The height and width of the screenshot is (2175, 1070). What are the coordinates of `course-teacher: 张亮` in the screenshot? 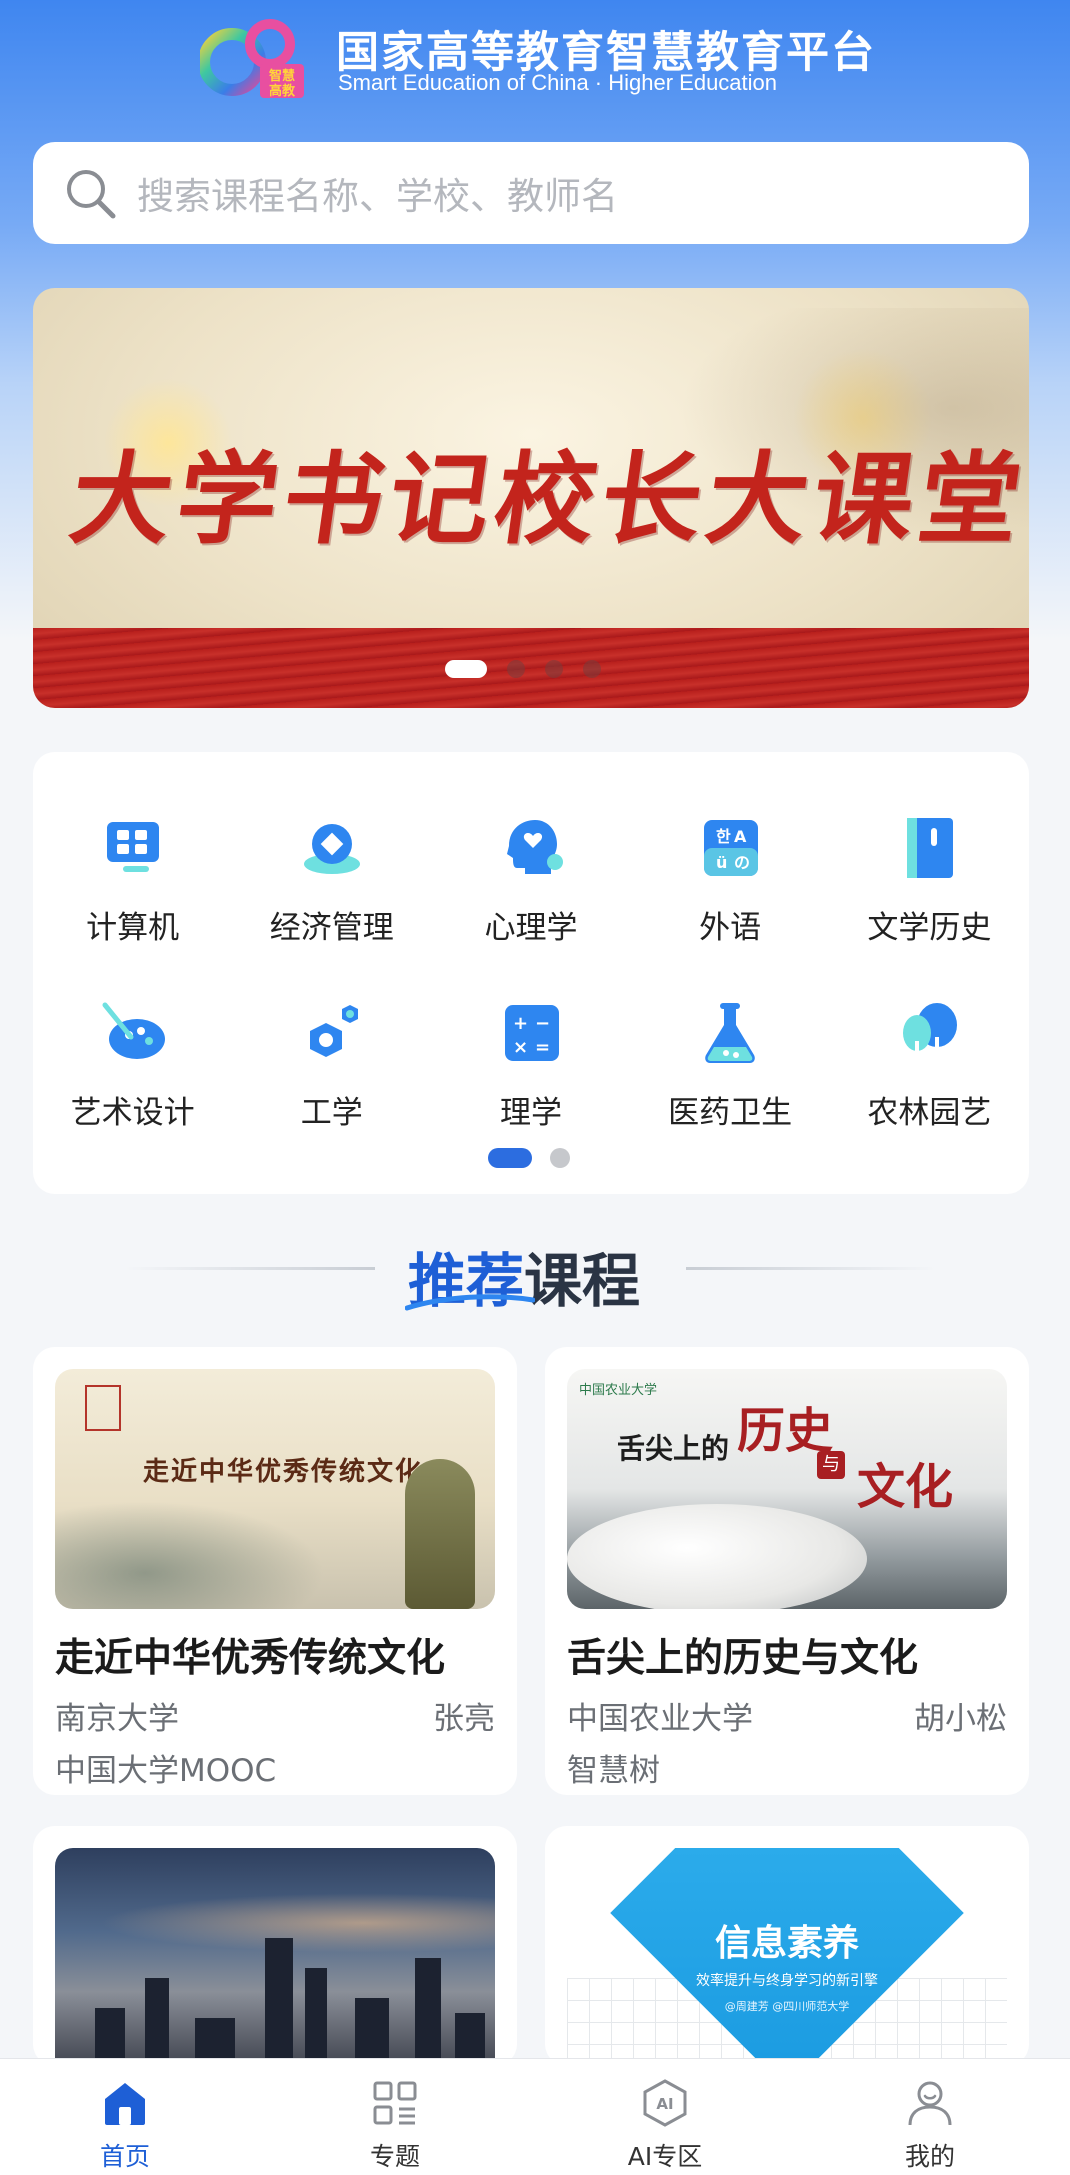 It's located at (464, 1719).